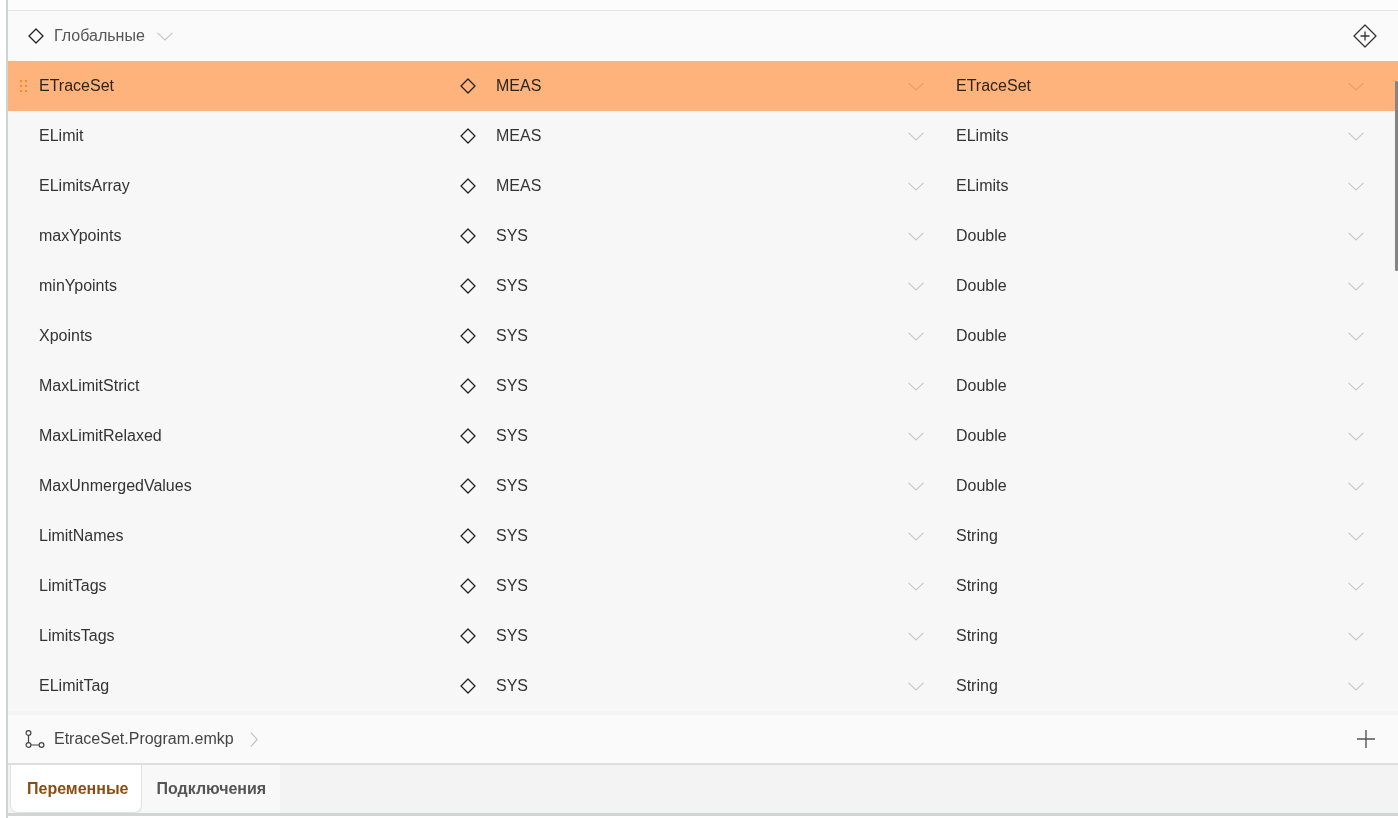 This screenshot has width=1398, height=818. I want to click on variable-name: ELimit, so click(61, 135).